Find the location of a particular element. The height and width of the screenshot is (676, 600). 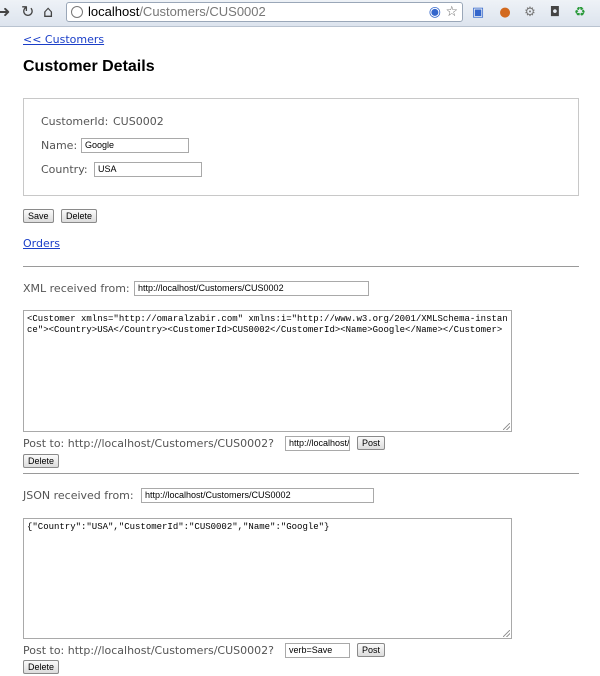

page-action-icon: ◉ is located at coordinates (435, 12).